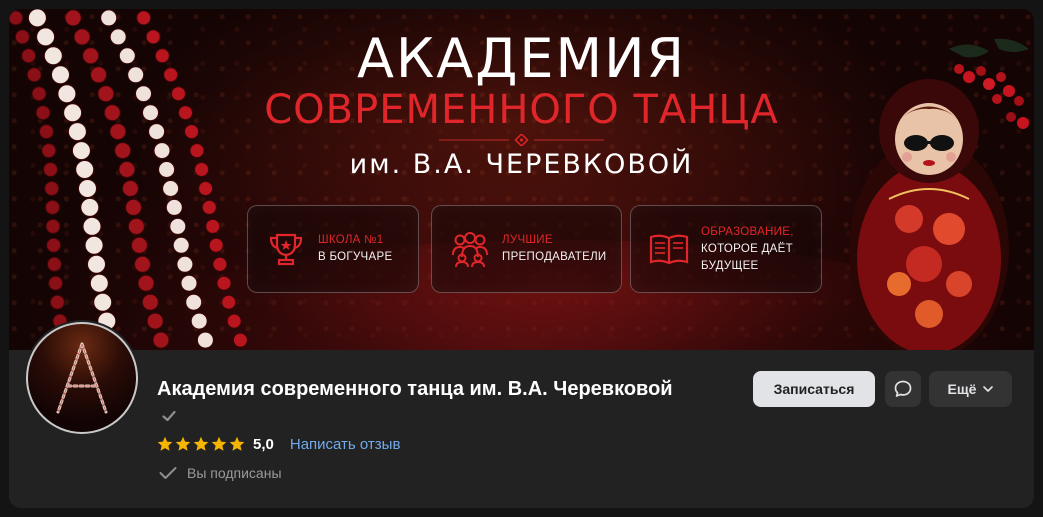 This screenshot has width=1043, height=517. What do you see at coordinates (554, 257) in the screenshot?
I see `feature-teachers-white: ПРЕПОДАВАТЕЛИ` at bounding box center [554, 257].